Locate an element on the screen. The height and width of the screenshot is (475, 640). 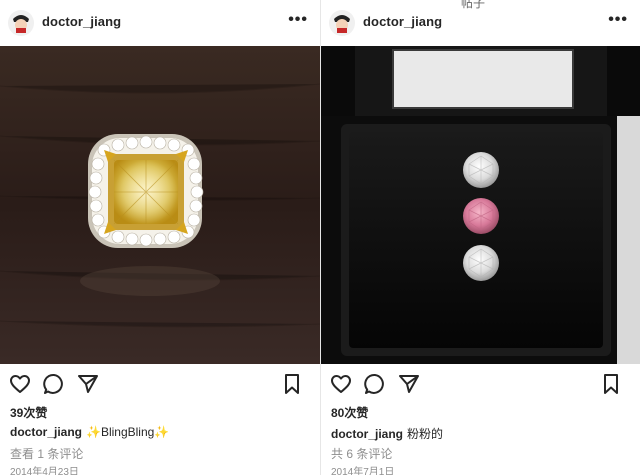
view-comments-link: 查看 1 条评论 is located at coordinates (46, 453).